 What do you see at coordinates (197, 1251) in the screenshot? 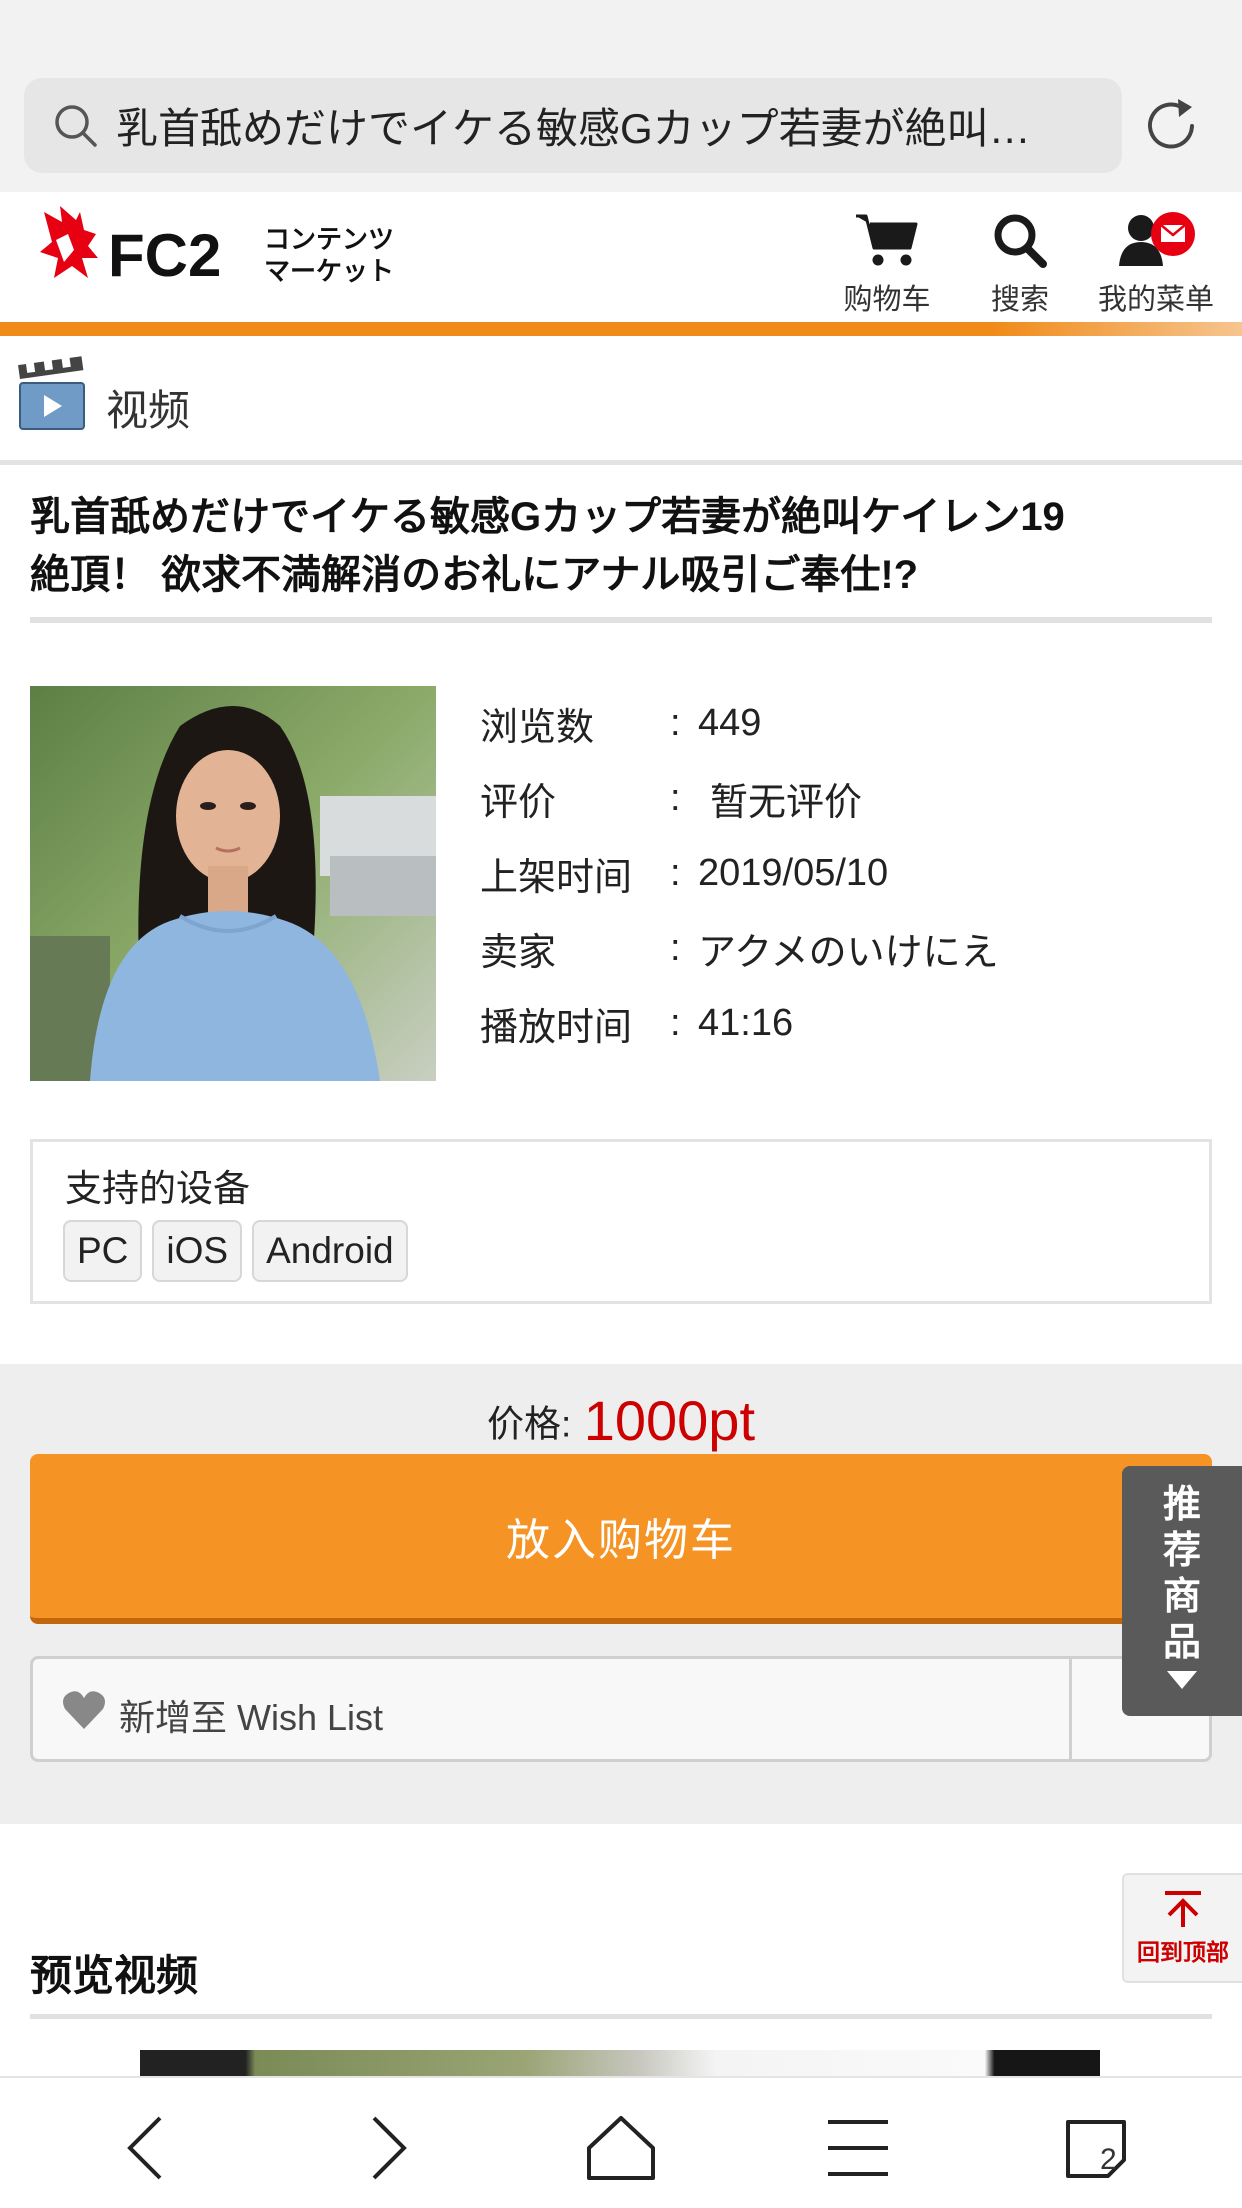
I see `device-tag-ios: iOS` at bounding box center [197, 1251].